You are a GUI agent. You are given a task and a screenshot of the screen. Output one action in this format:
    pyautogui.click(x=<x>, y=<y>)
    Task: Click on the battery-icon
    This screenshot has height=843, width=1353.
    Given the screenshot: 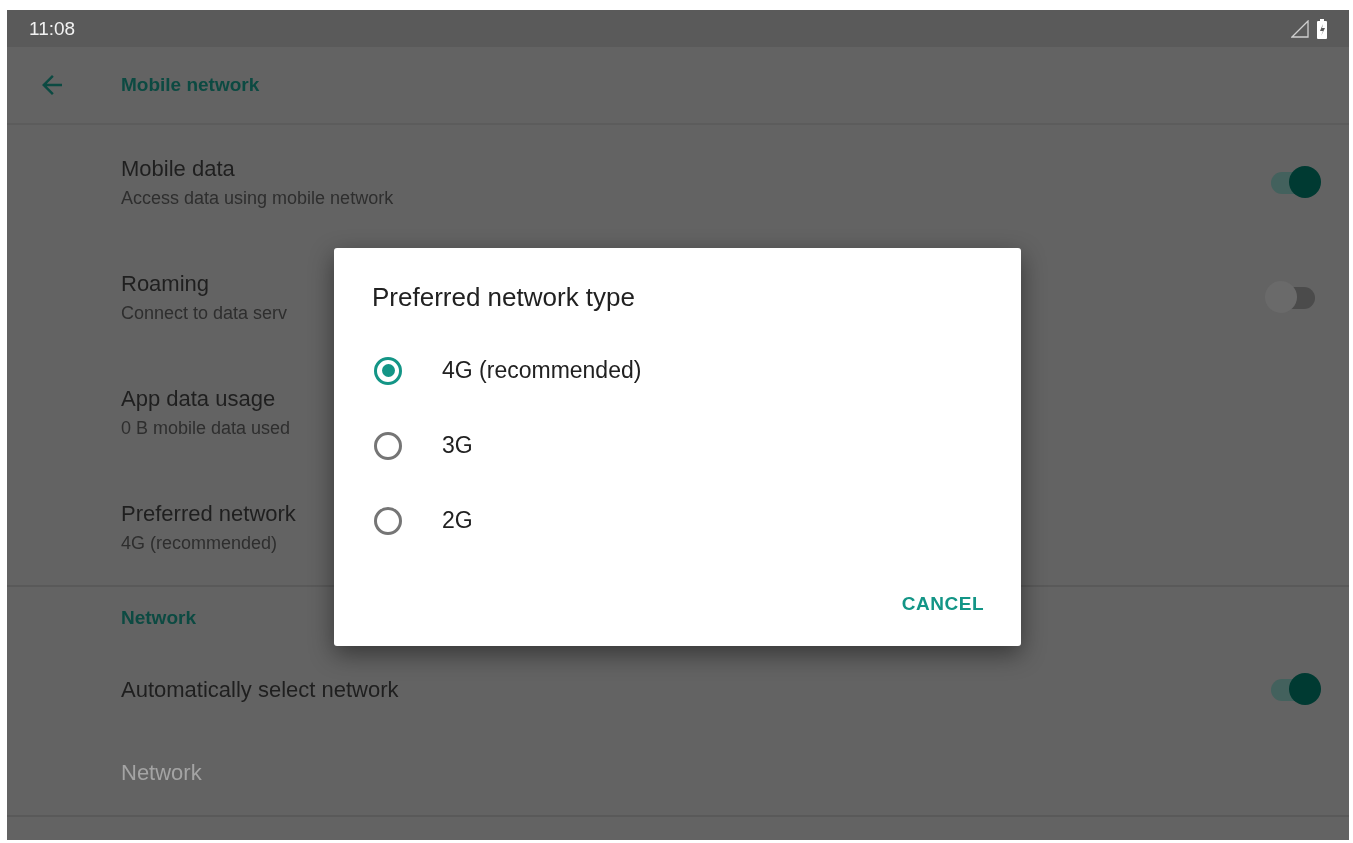 What is the action you would take?
    pyautogui.click(x=1322, y=28)
    